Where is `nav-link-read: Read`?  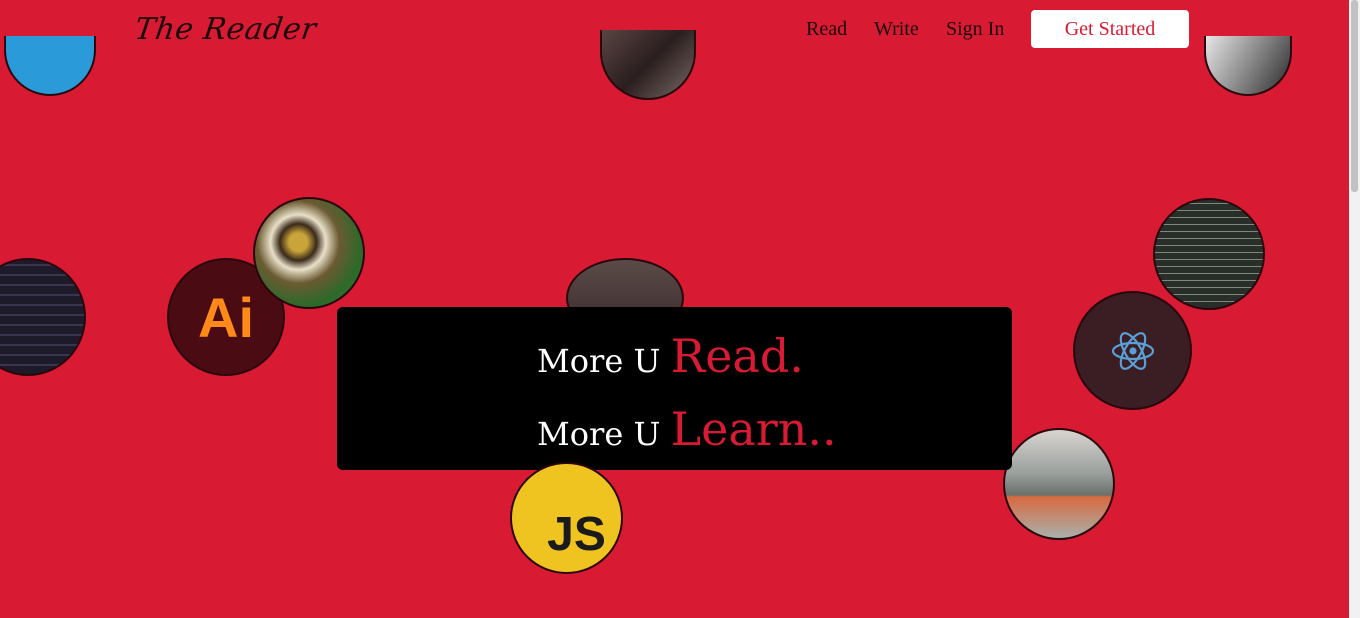 nav-link-read: Read is located at coordinates (826, 29).